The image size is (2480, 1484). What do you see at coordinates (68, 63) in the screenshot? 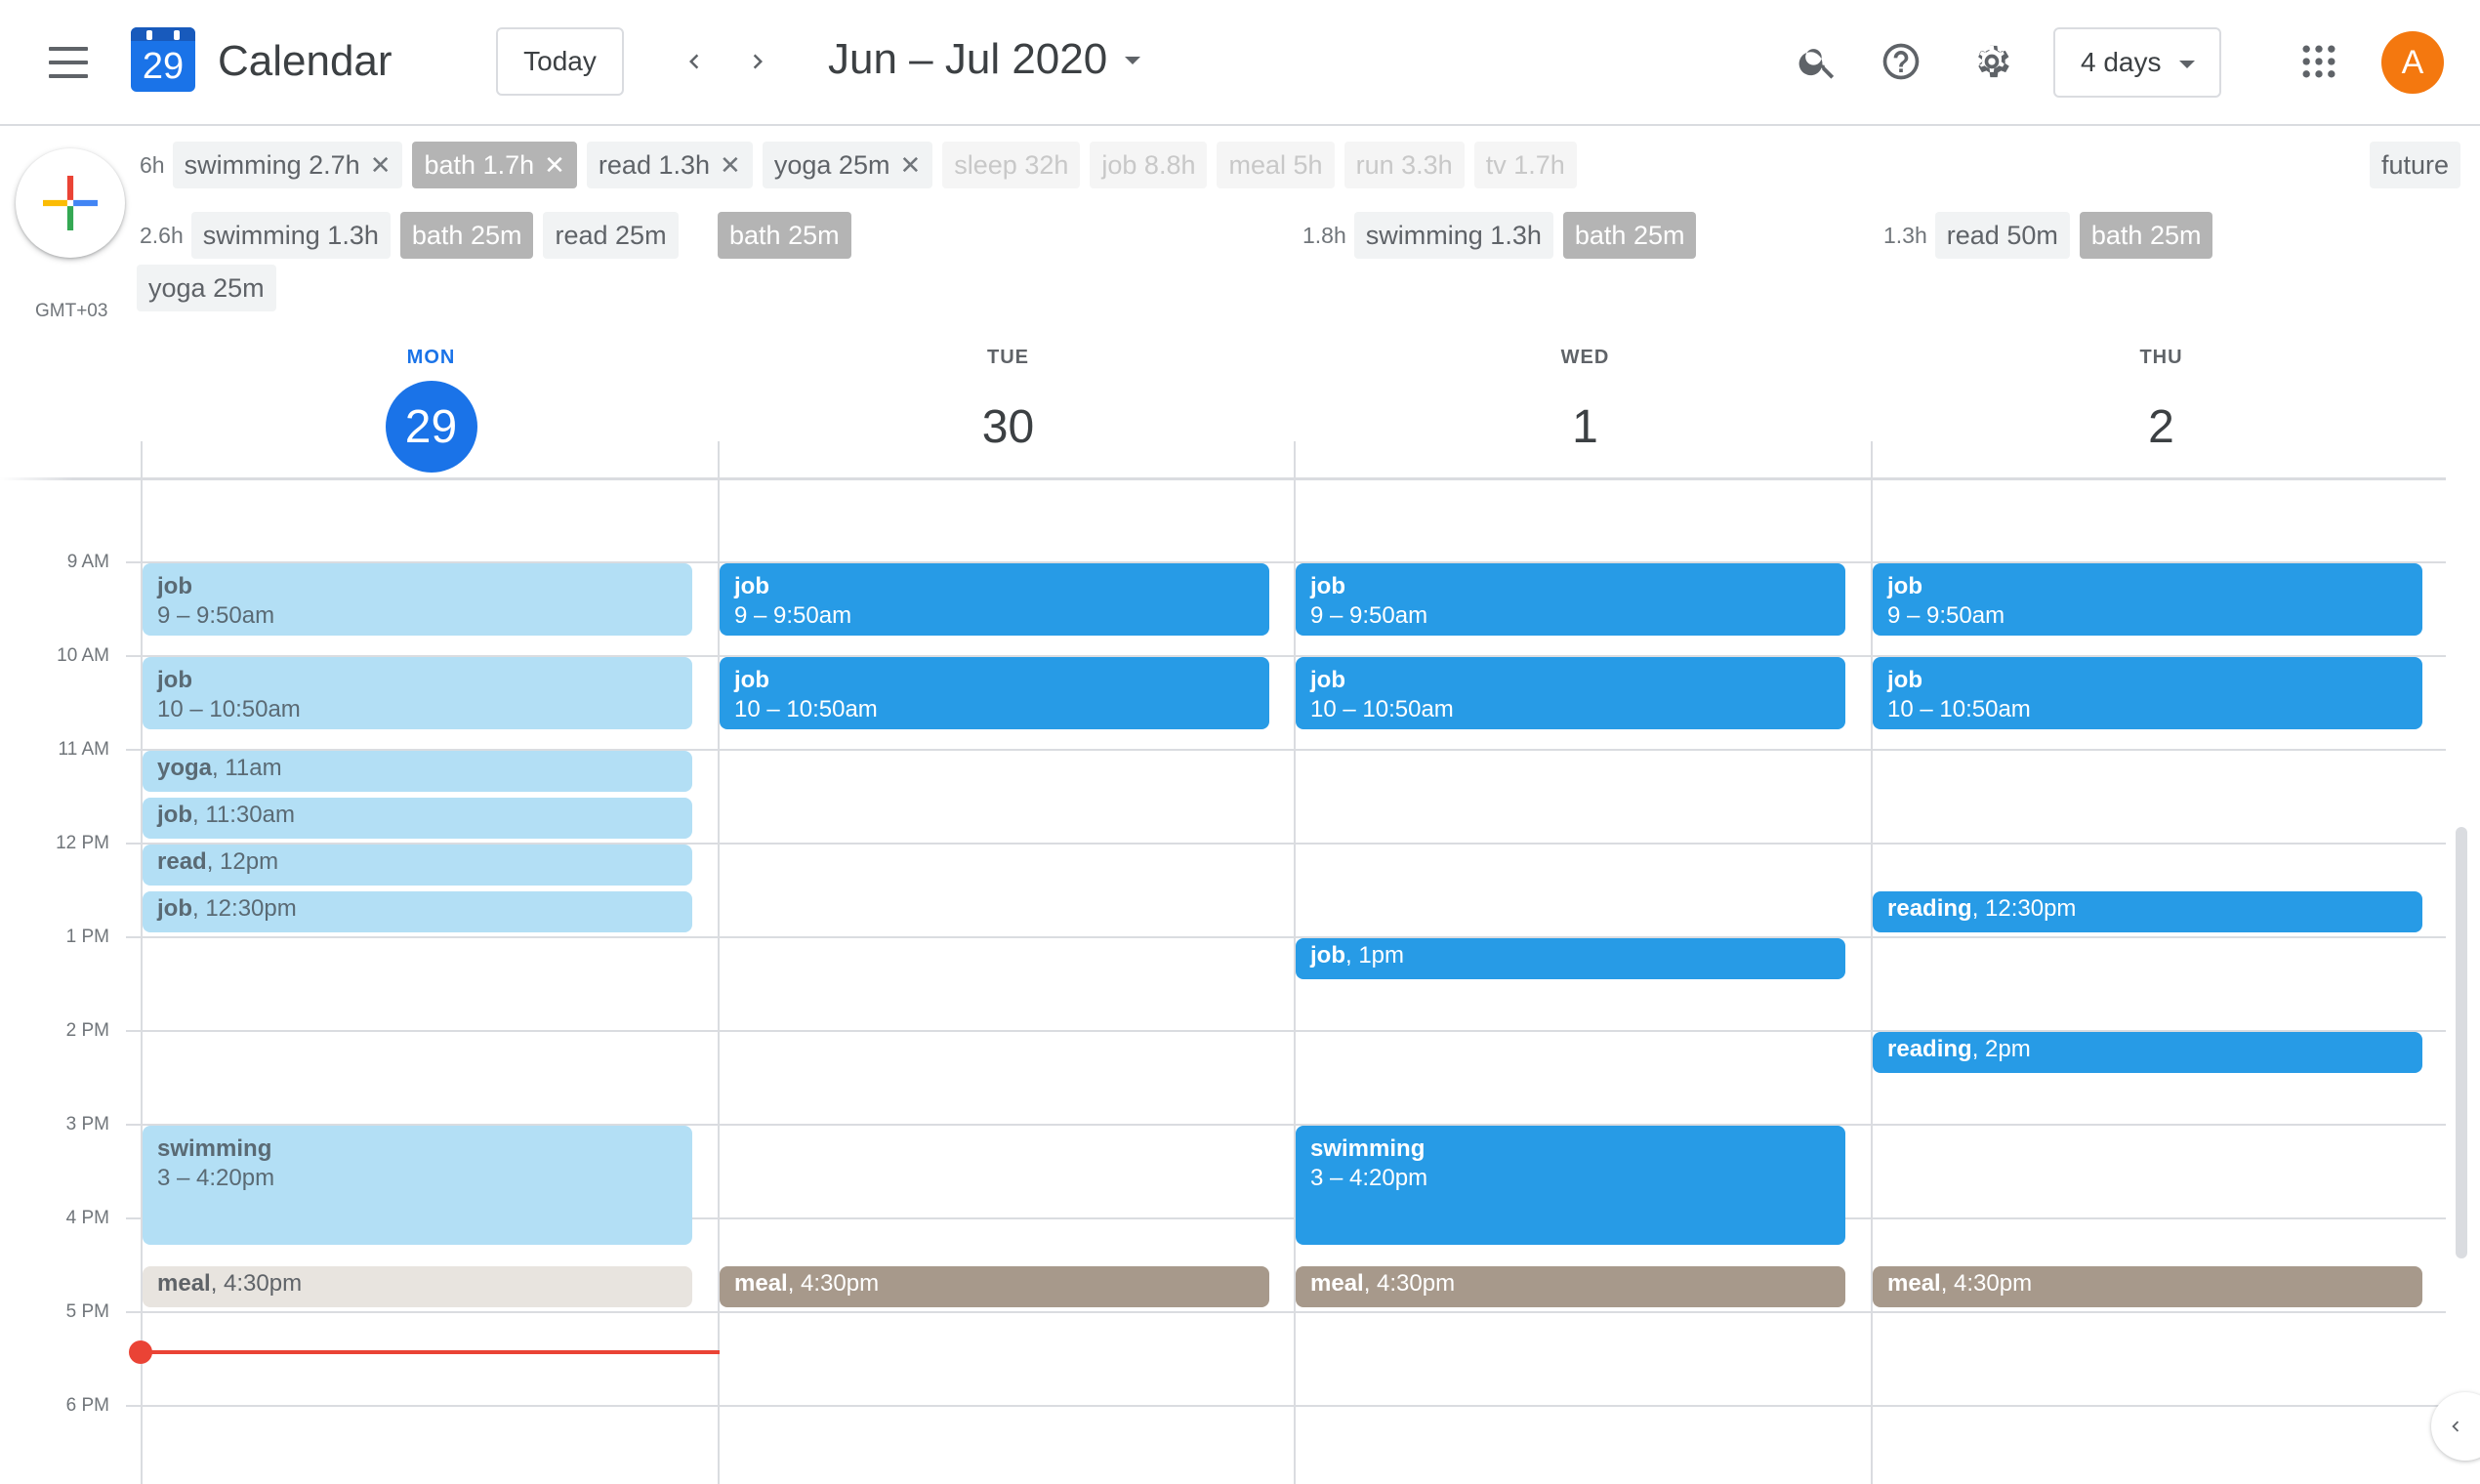
I see `main-menu-button` at bounding box center [68, 63].